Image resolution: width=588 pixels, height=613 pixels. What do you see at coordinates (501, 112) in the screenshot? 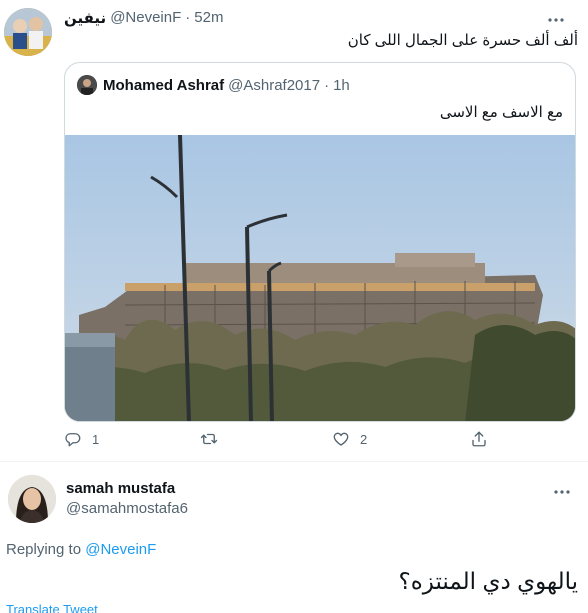
I see `quoted-tweet-text: مع الاسف مع الاسى` at bounding box center [501, 112].